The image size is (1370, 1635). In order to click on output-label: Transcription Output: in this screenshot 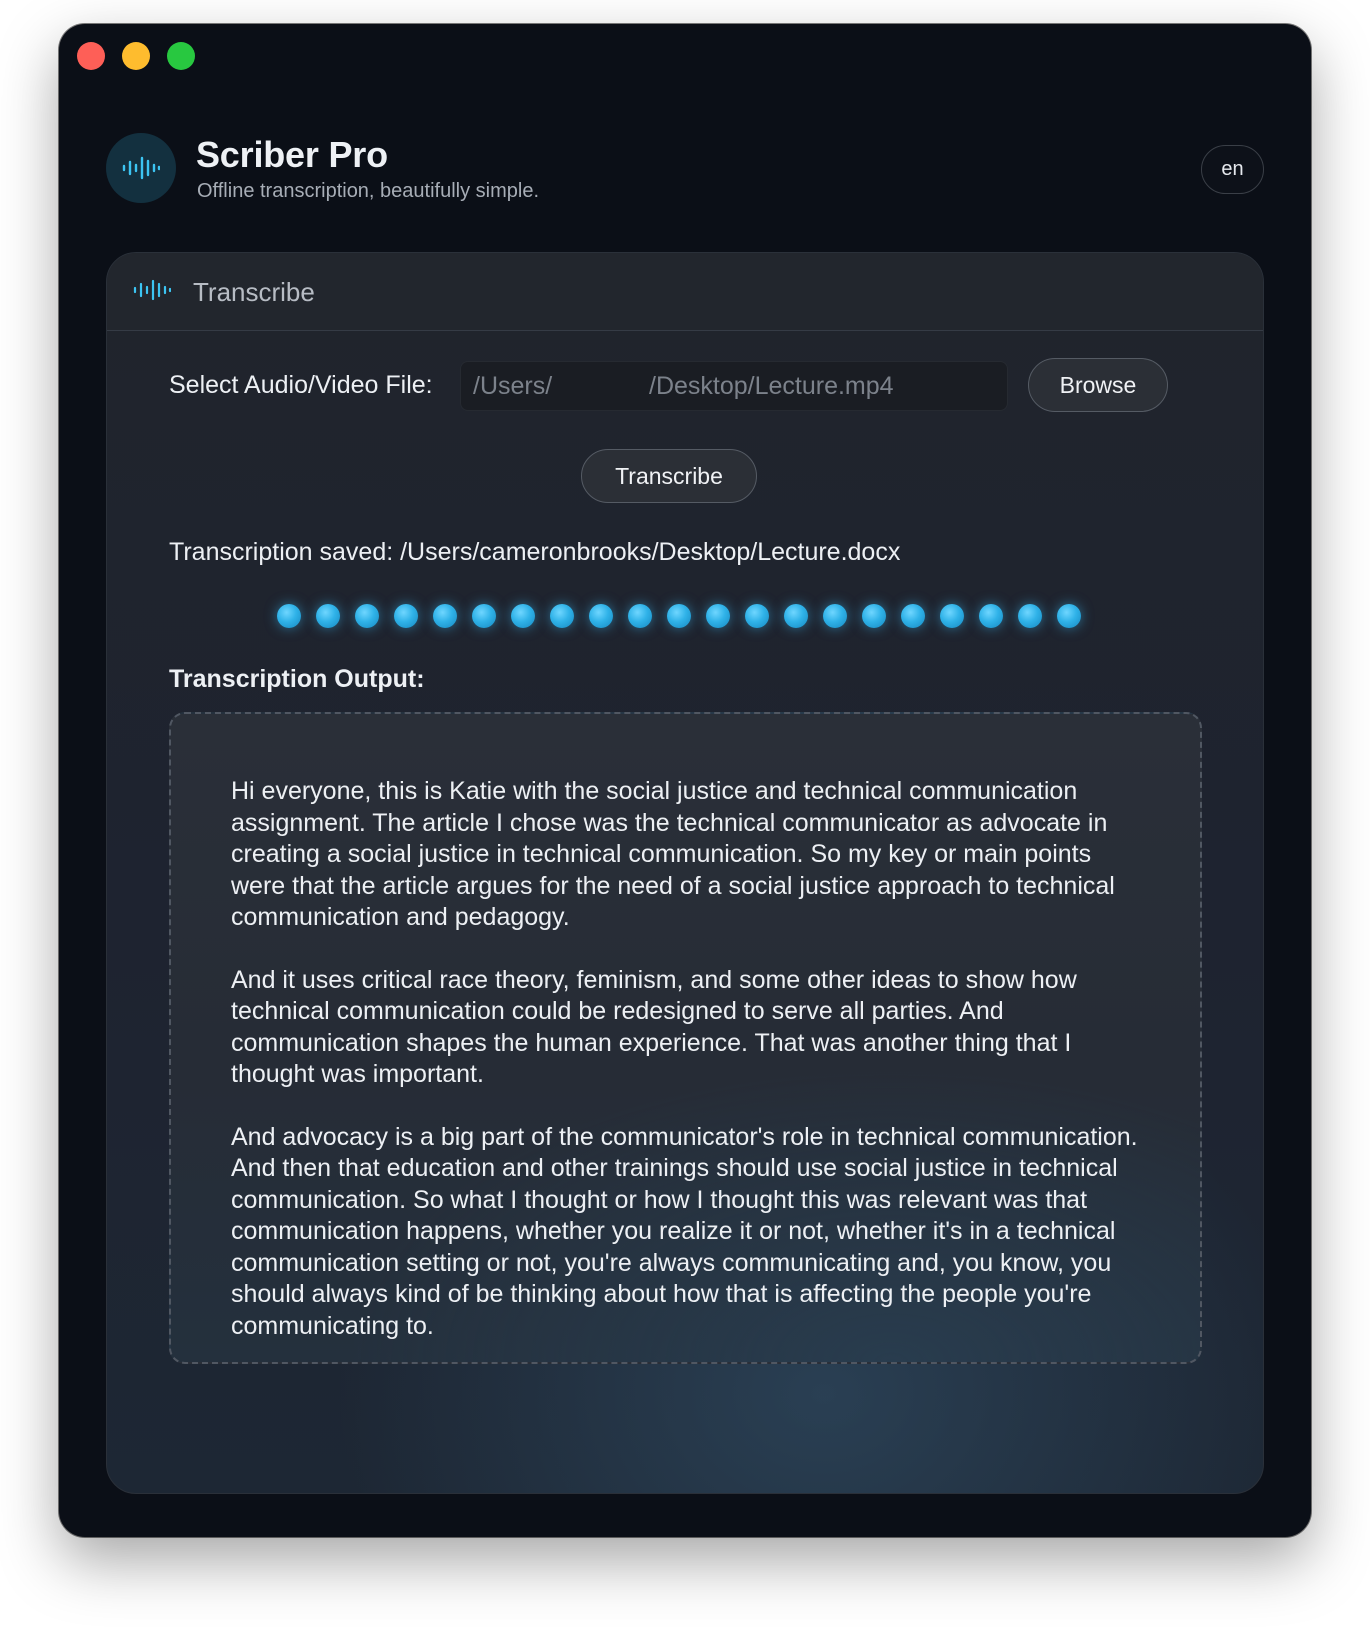, I will do `click(297, 679)`.